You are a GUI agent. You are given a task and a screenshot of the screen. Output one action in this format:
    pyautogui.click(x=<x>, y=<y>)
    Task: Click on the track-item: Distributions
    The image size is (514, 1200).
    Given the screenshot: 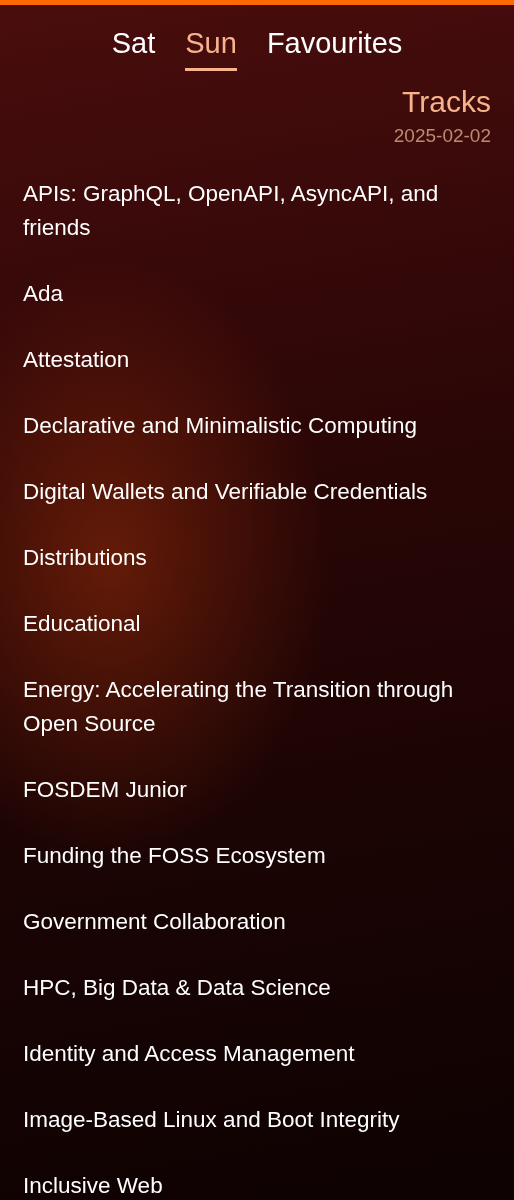 What is the action you would take?
    pyautogui.click(x=257, y=558)
    